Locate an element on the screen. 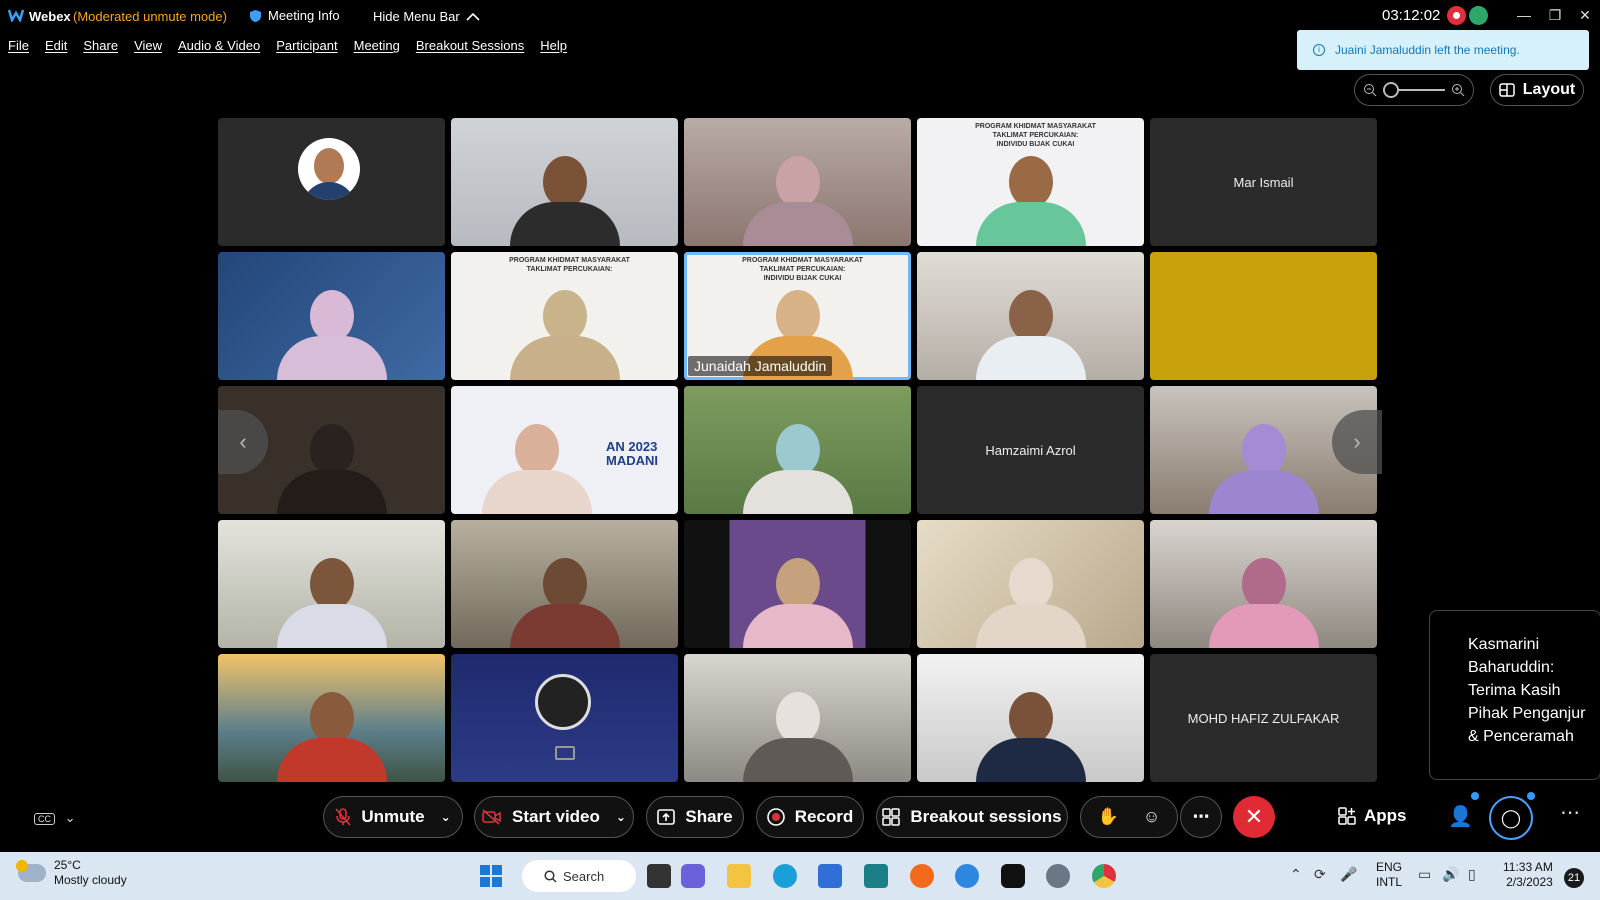 The image size is (1600, 900). chat-button: ◯ is located at coordinates (1511, 818).